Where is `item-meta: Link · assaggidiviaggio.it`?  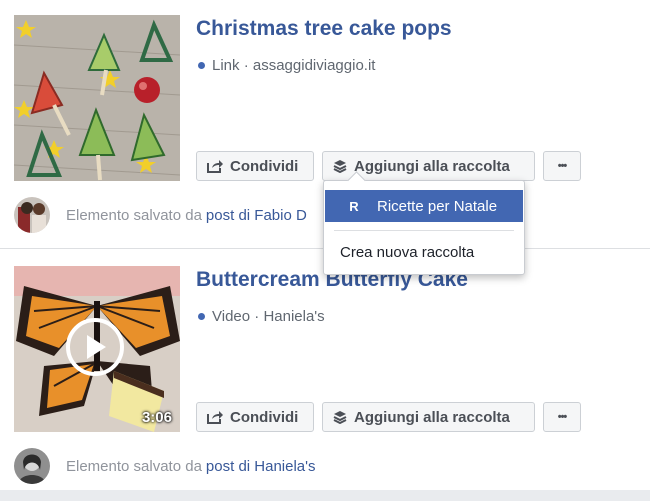 item-meta: Link · assaggidiviaggio.it is located at coordinates (286, 65).